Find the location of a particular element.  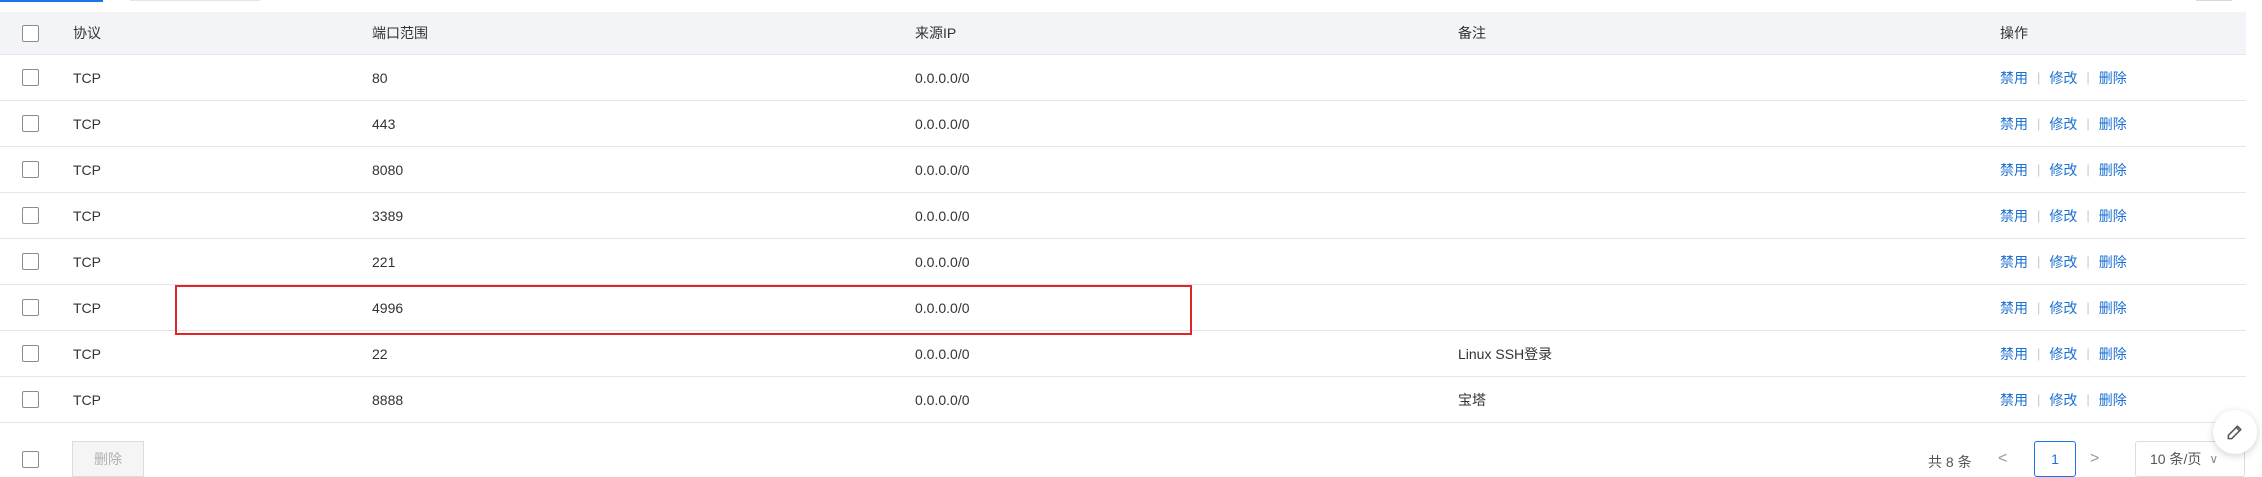

row-port: 3389 is located at coordinates (388, 215).